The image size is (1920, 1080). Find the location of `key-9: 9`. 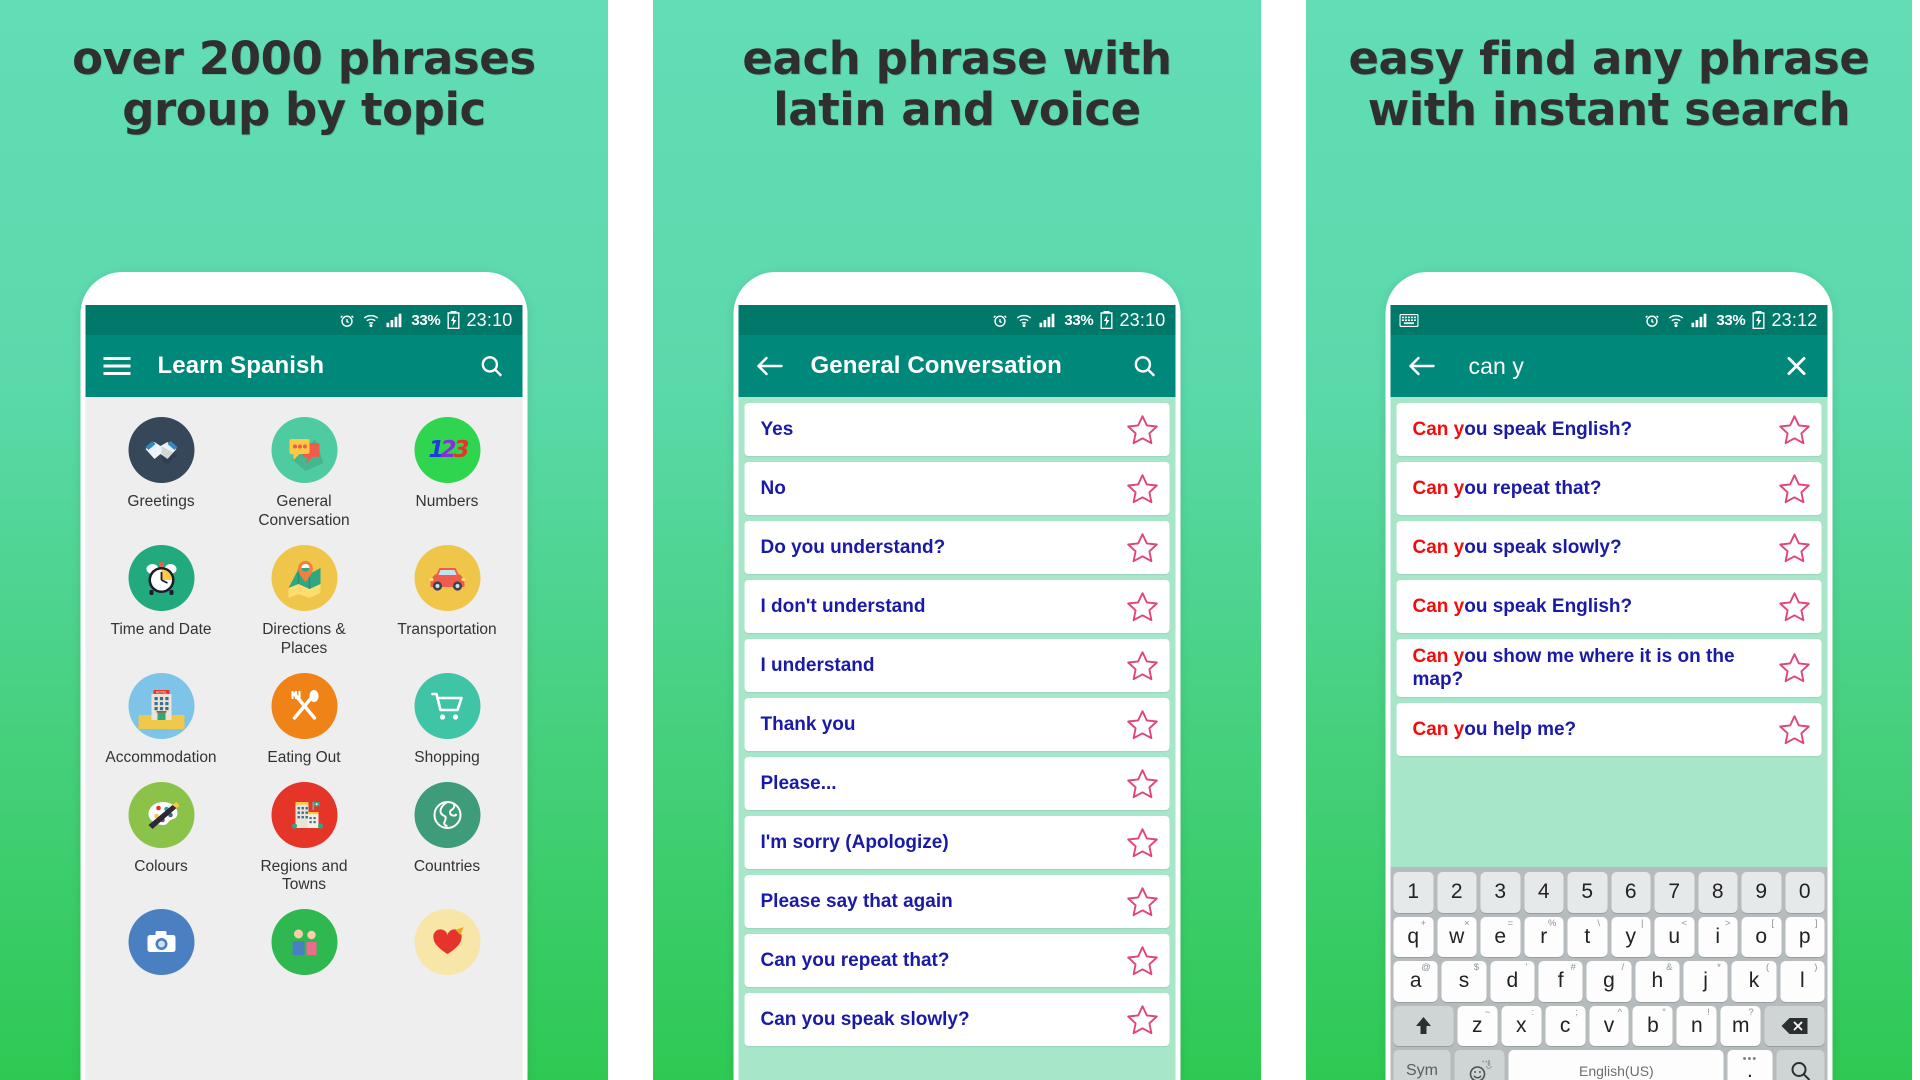

key-9: 9 is located at coordinates (1761, 892).